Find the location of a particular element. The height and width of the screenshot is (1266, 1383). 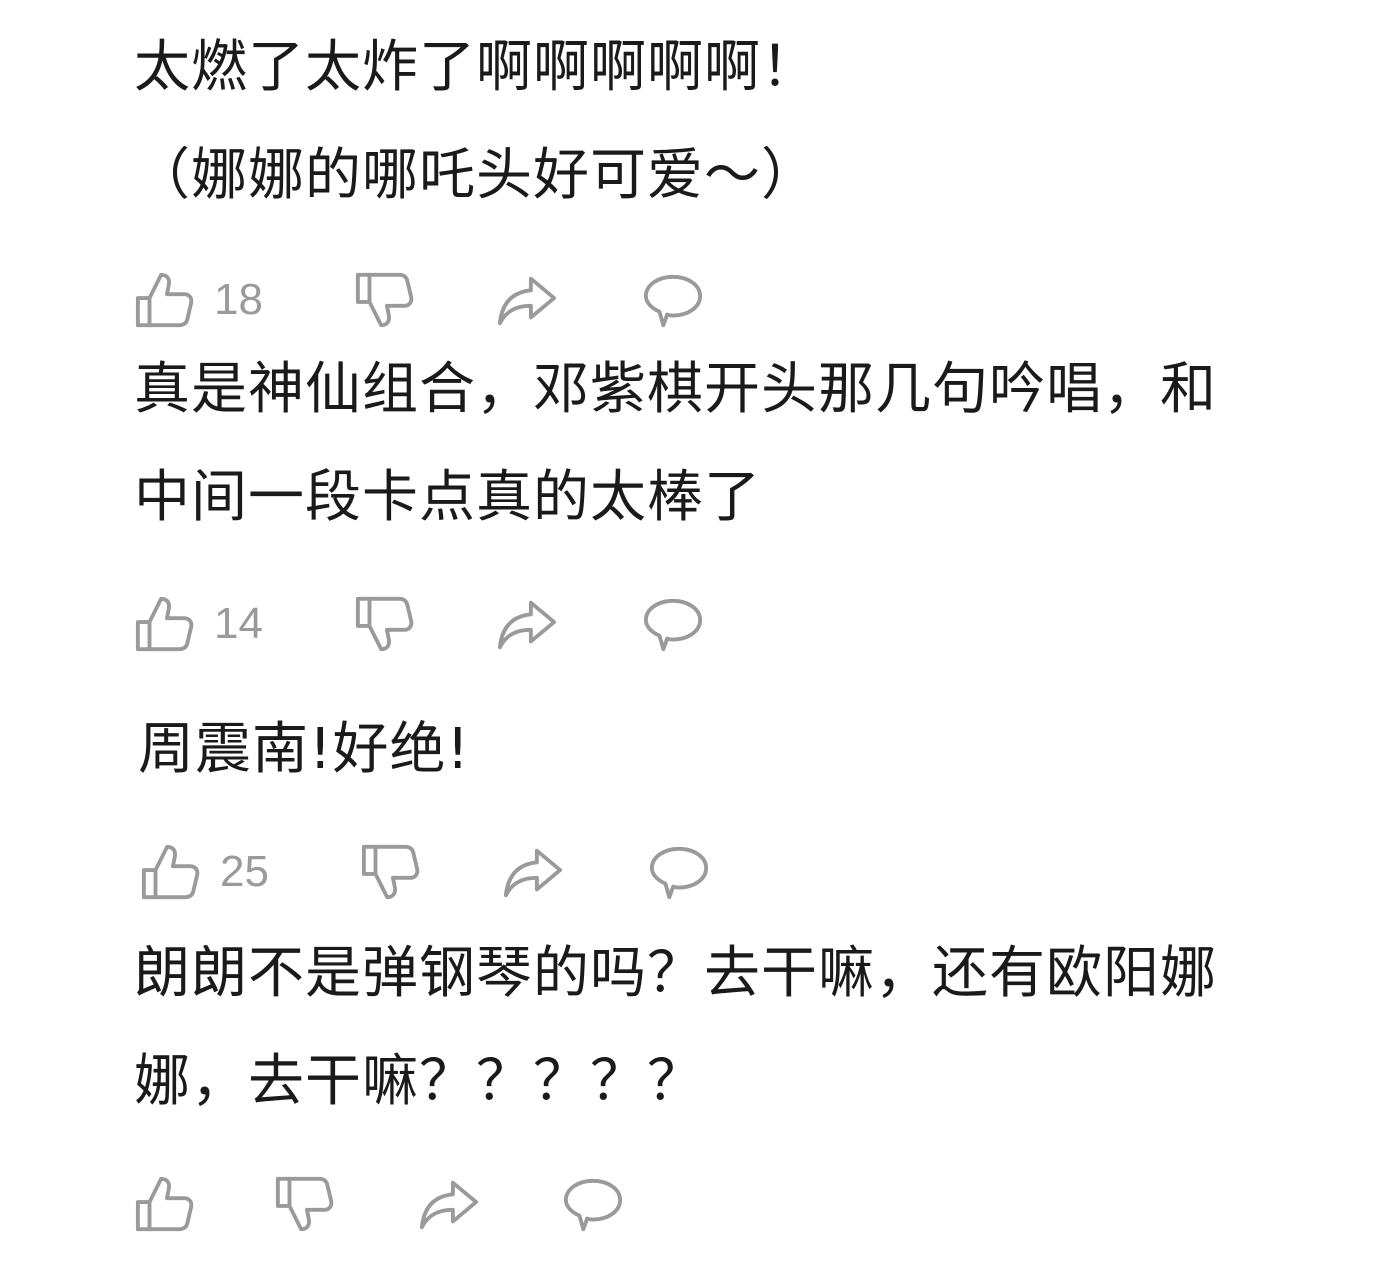

like-button: 25 is located at coordinates (204, 872).